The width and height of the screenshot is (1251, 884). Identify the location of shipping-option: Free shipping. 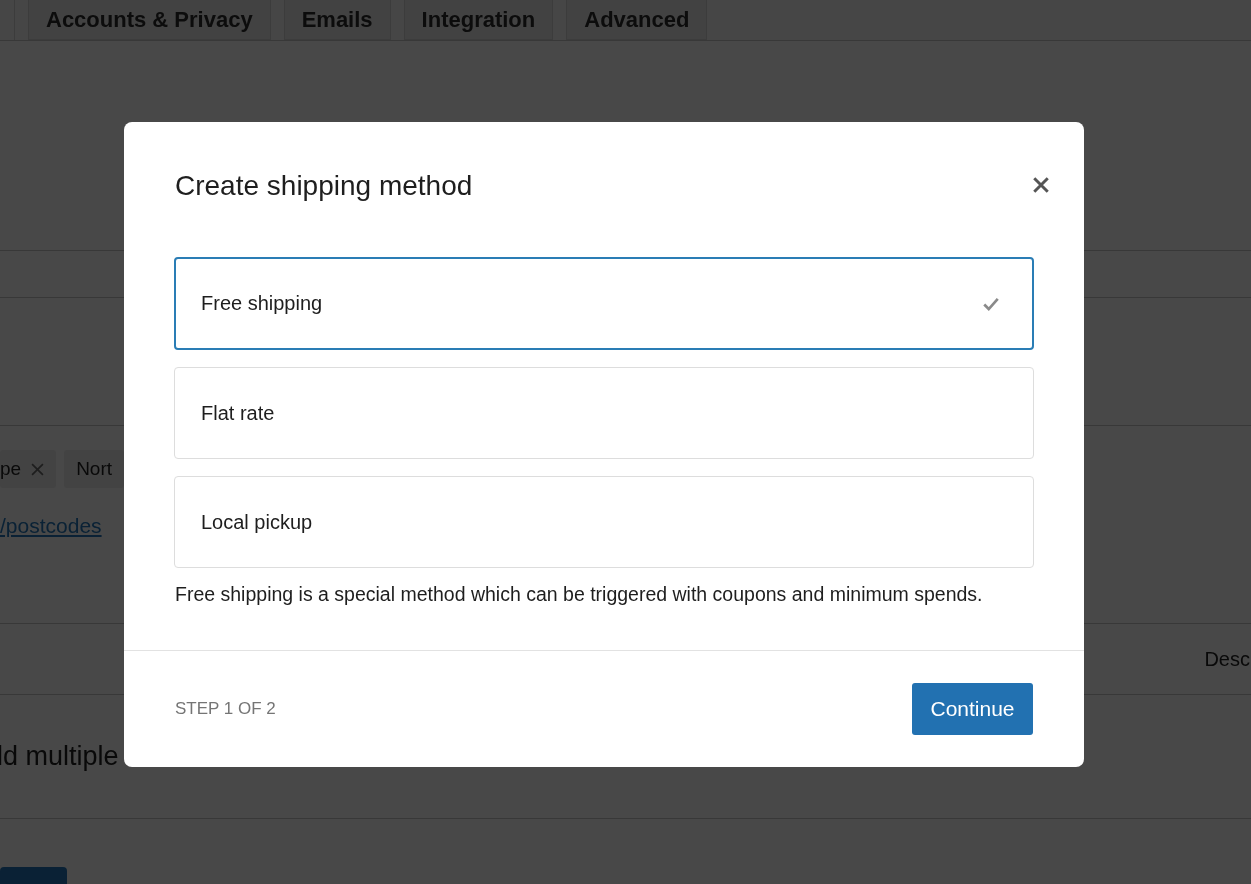
(604, 303).